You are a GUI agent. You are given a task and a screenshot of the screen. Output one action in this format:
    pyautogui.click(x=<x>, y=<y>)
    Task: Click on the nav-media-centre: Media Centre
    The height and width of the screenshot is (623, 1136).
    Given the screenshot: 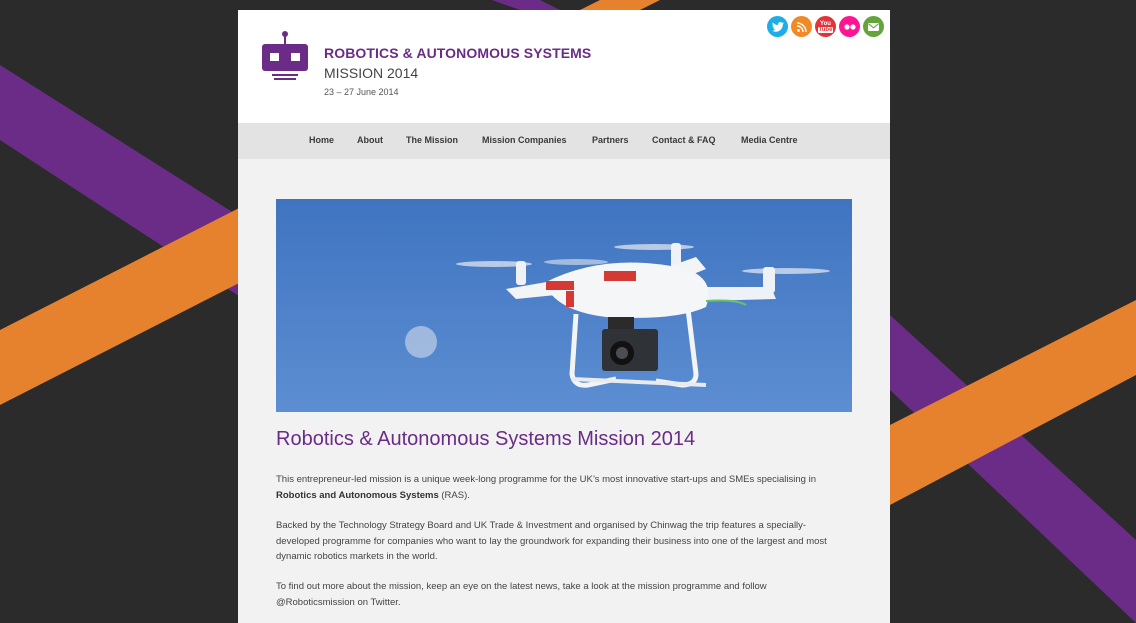 What is the action you would take?
    pyautogui.click(x=769, y=140)
    